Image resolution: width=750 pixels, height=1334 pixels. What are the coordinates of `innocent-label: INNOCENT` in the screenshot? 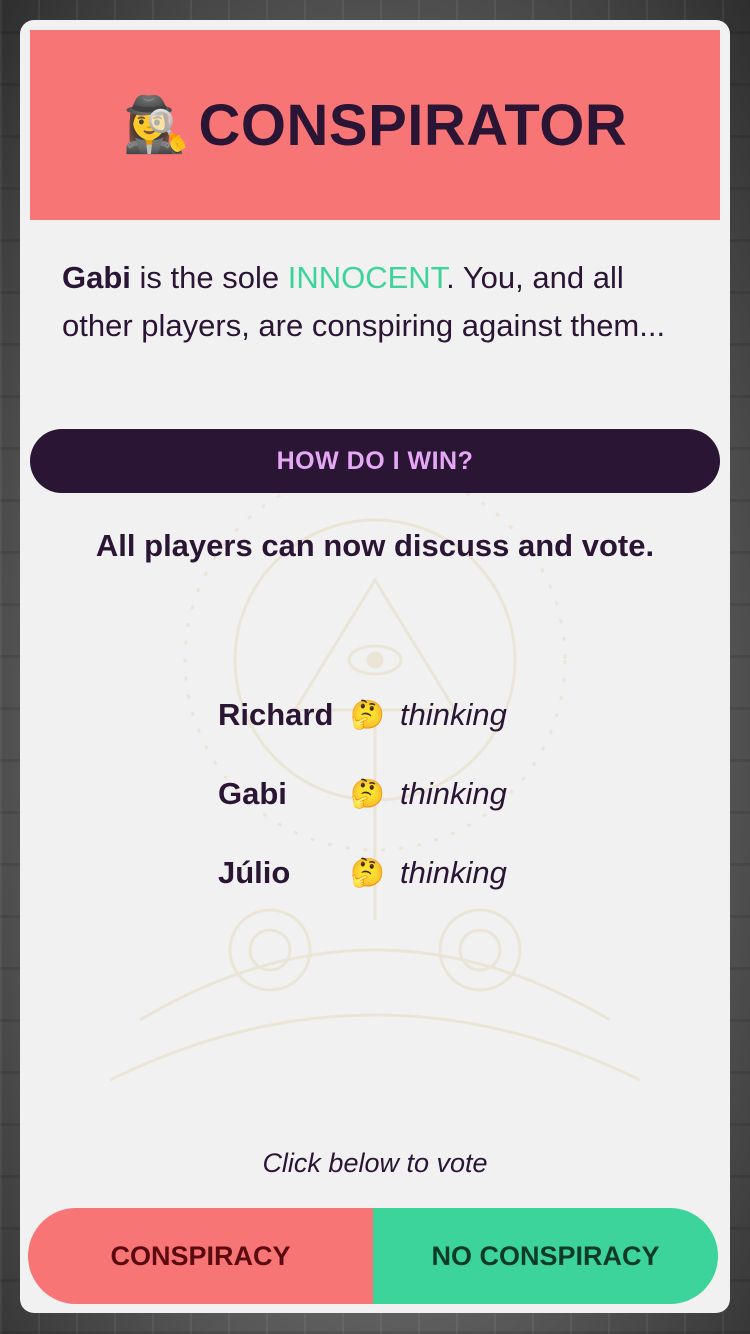 It's located at (367, 277).